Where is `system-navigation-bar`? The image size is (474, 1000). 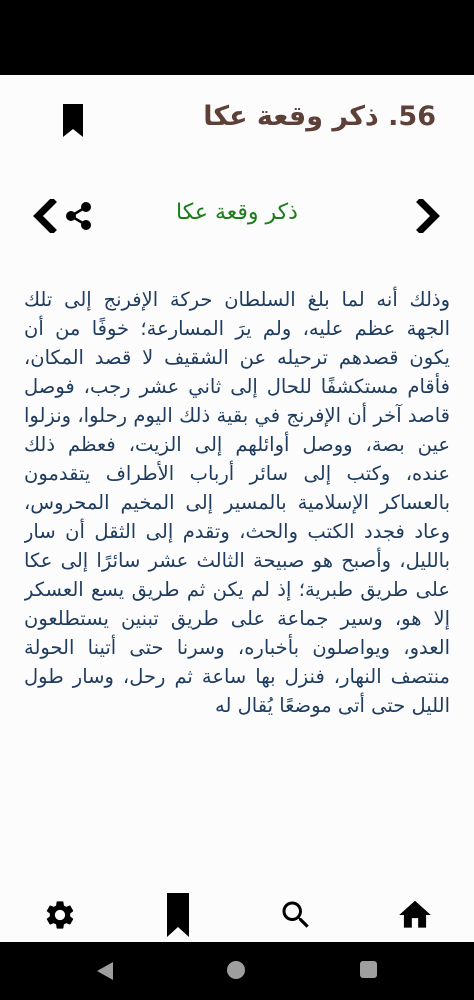 system-navigation-bar is located at coordinates (237, 971).